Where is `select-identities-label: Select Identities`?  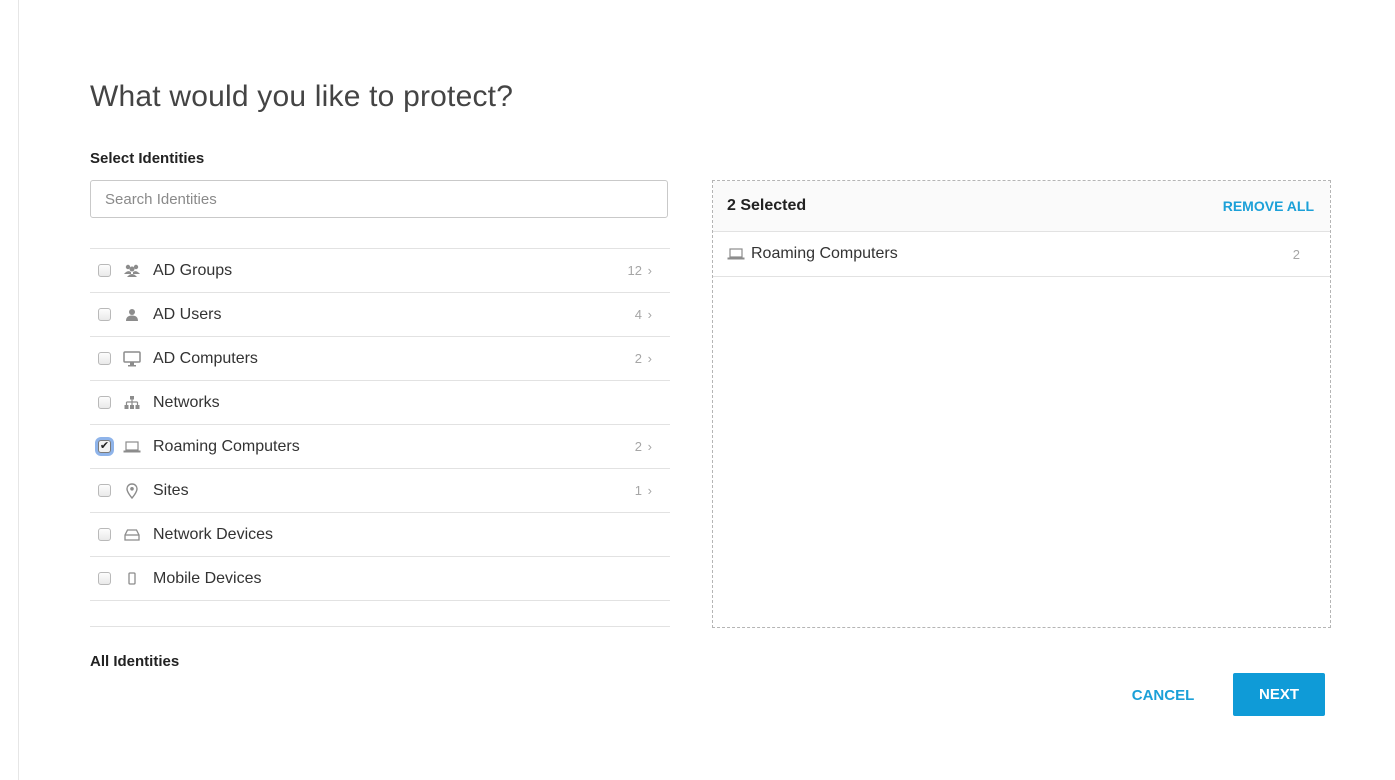
select-identities-label: Select Identities is located at coordinates (147, 158).